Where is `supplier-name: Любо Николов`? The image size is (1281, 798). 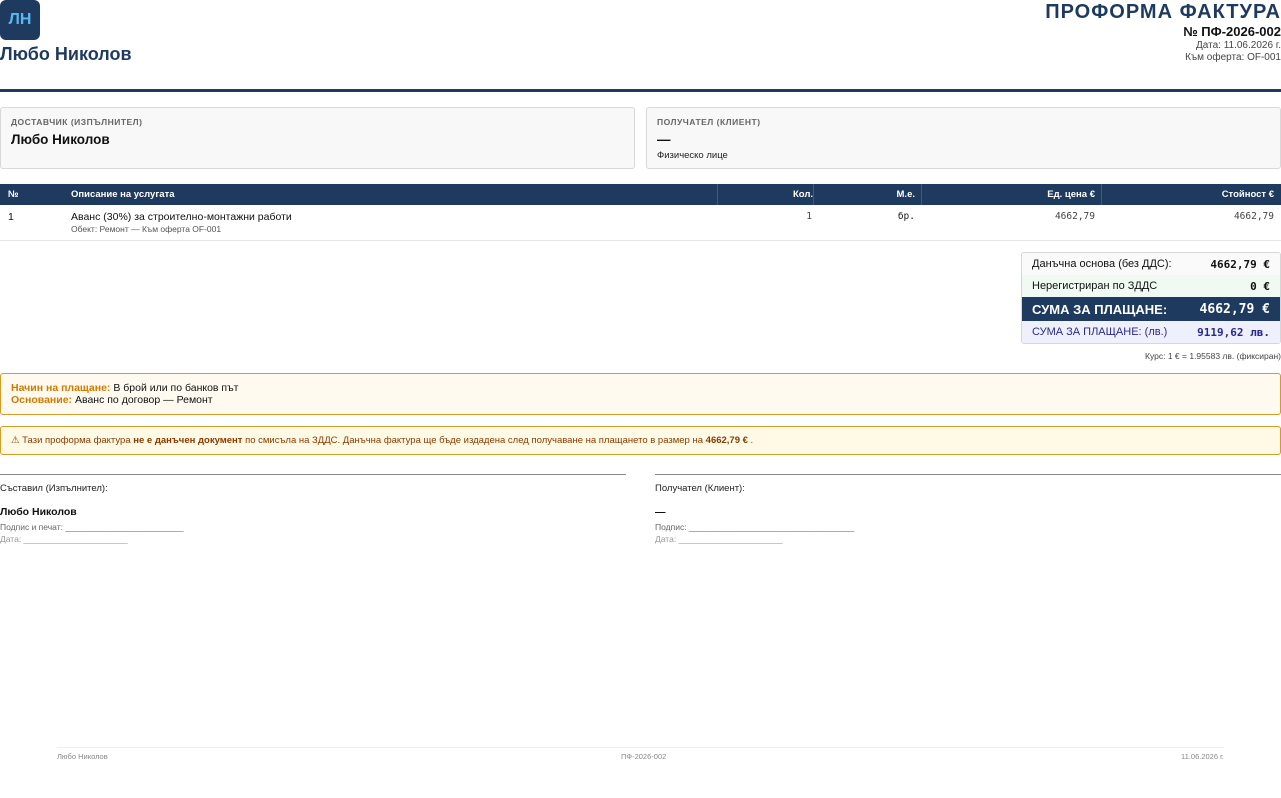
supplier-name: Любо Николов is located at coordinates (60, 139).